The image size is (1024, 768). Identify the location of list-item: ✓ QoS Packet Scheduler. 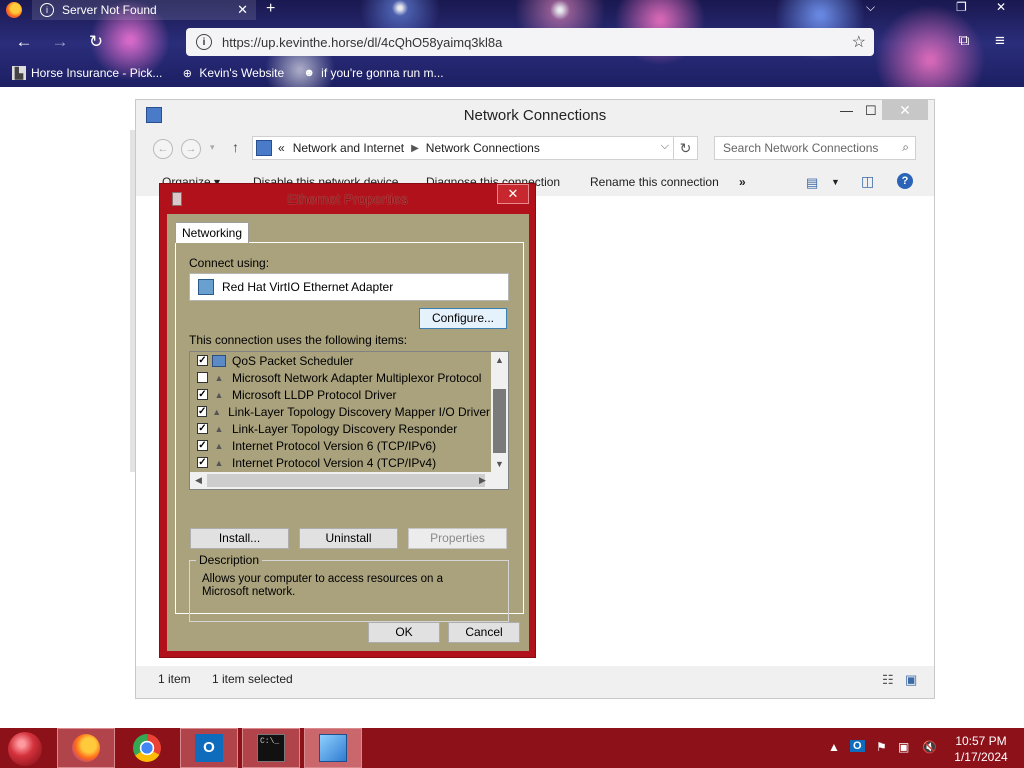
(340, 360).